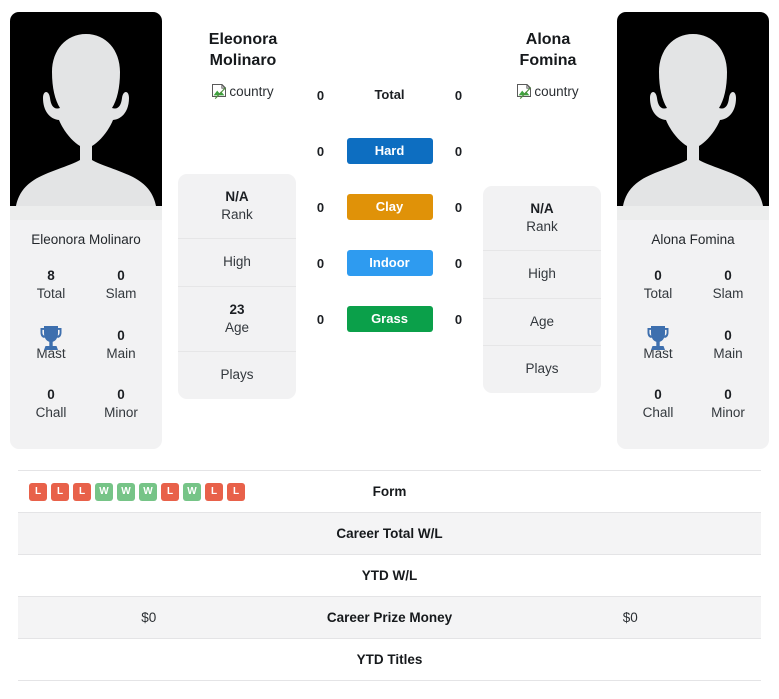 The height and width of the screenshot is (699, 779). I want to click on player-info-column-left: N/A Rank High 23 Age Plays, so click(237, 287).